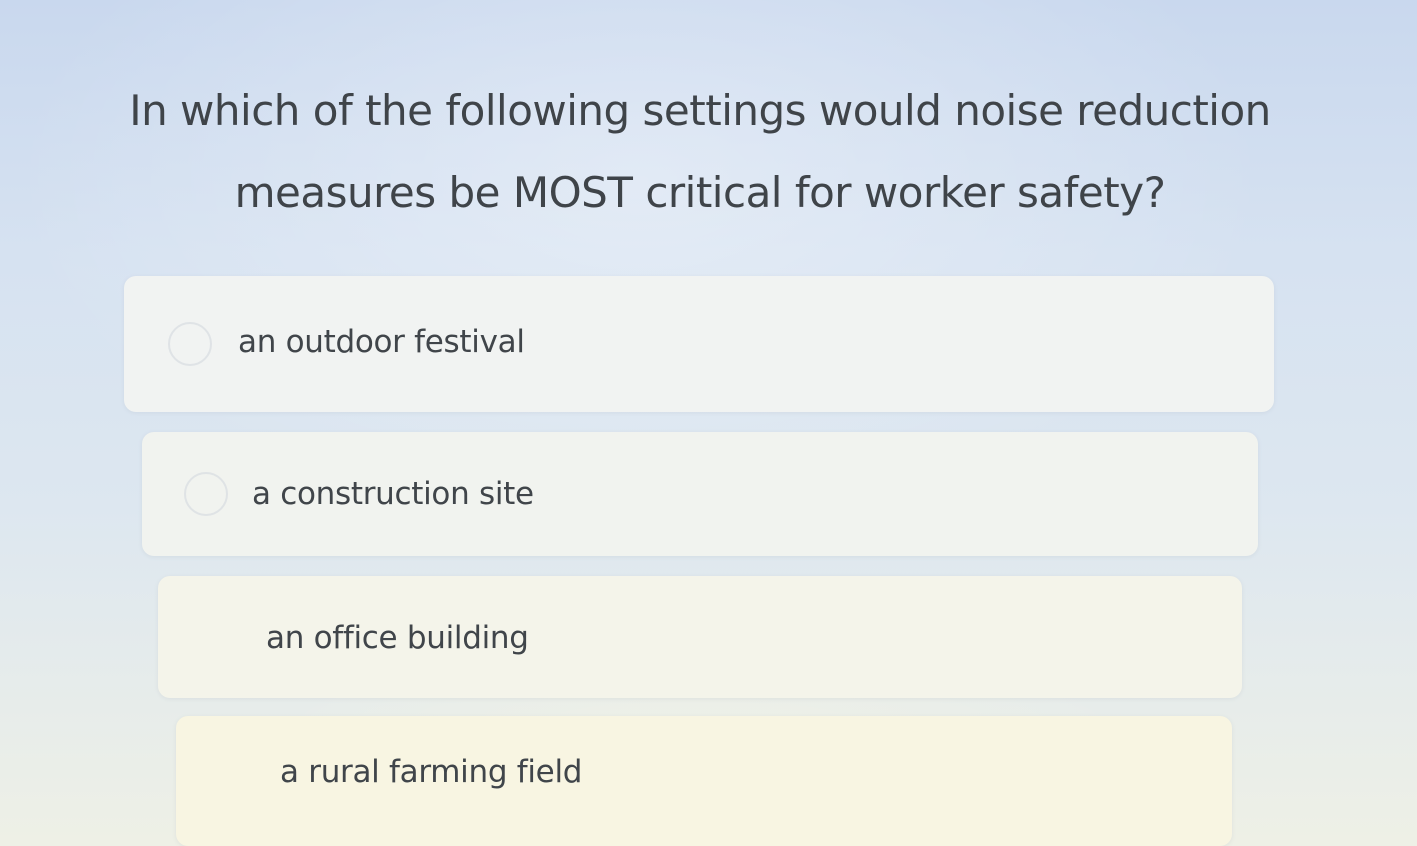 This screenshot has height=846, width=1417. Describe the element at coordinates (397, 638) in the screenshot. I see `answer-label: an office building` at that location.